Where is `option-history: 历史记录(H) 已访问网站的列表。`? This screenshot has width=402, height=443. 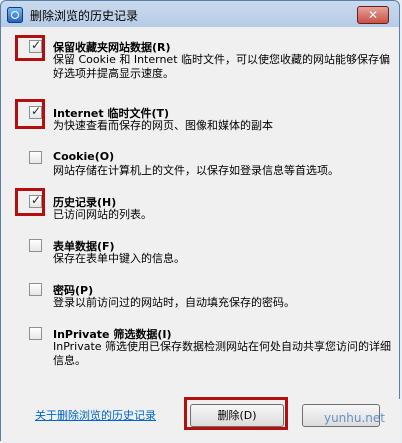
option-history: 历史记录(H) 已访问网站的列表。 is located at coordinates (201, 208).